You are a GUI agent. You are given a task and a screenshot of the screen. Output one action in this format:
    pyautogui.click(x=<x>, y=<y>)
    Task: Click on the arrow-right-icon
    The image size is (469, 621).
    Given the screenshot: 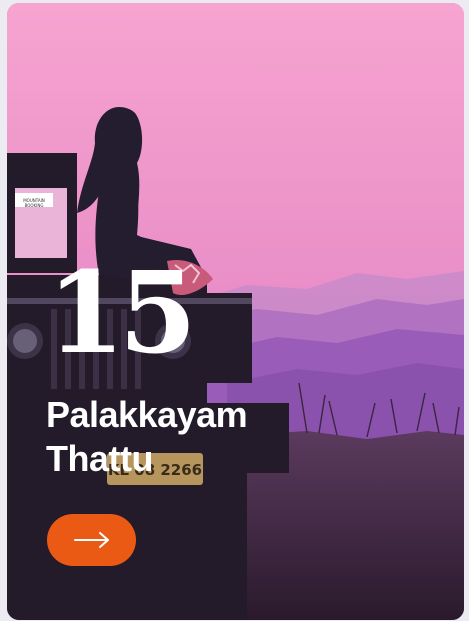 What is the action you would take?
    pyautogui.click(x=91, y=540)
    